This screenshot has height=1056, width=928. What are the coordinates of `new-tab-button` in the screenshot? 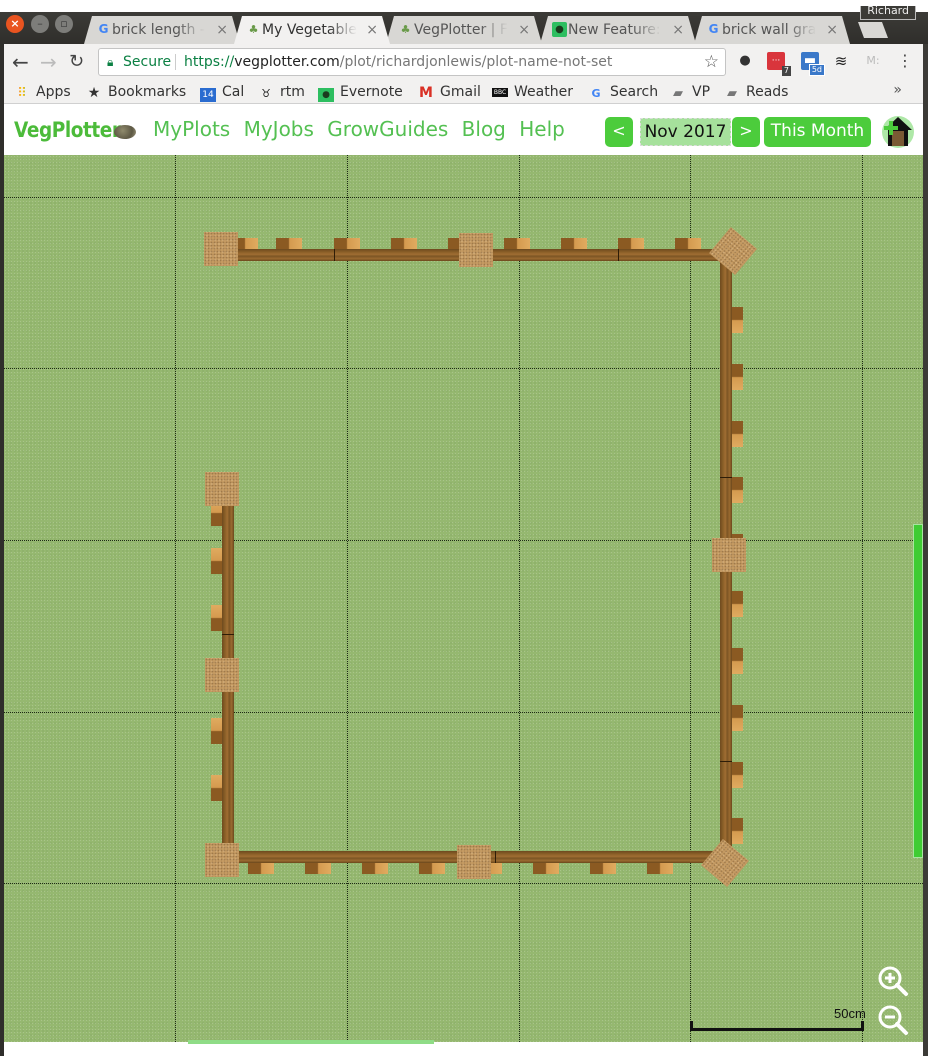 It's located at (873, 30).